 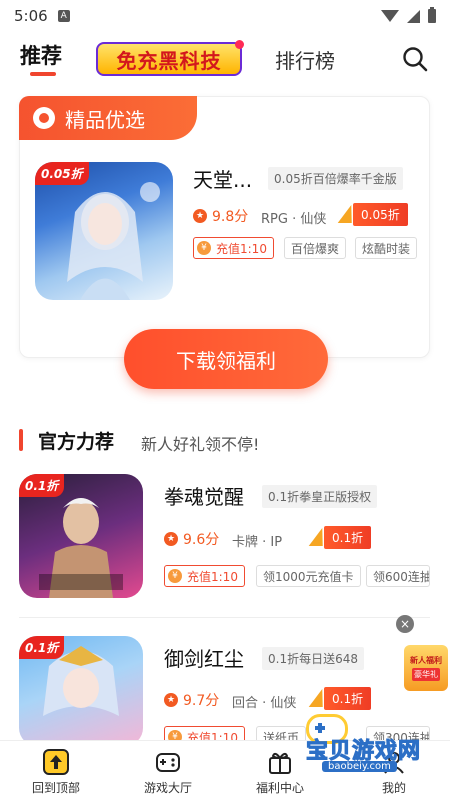 I want to click on top-nav: 推荐 免充黑科技 排行榜, so click(x=225, y=61).